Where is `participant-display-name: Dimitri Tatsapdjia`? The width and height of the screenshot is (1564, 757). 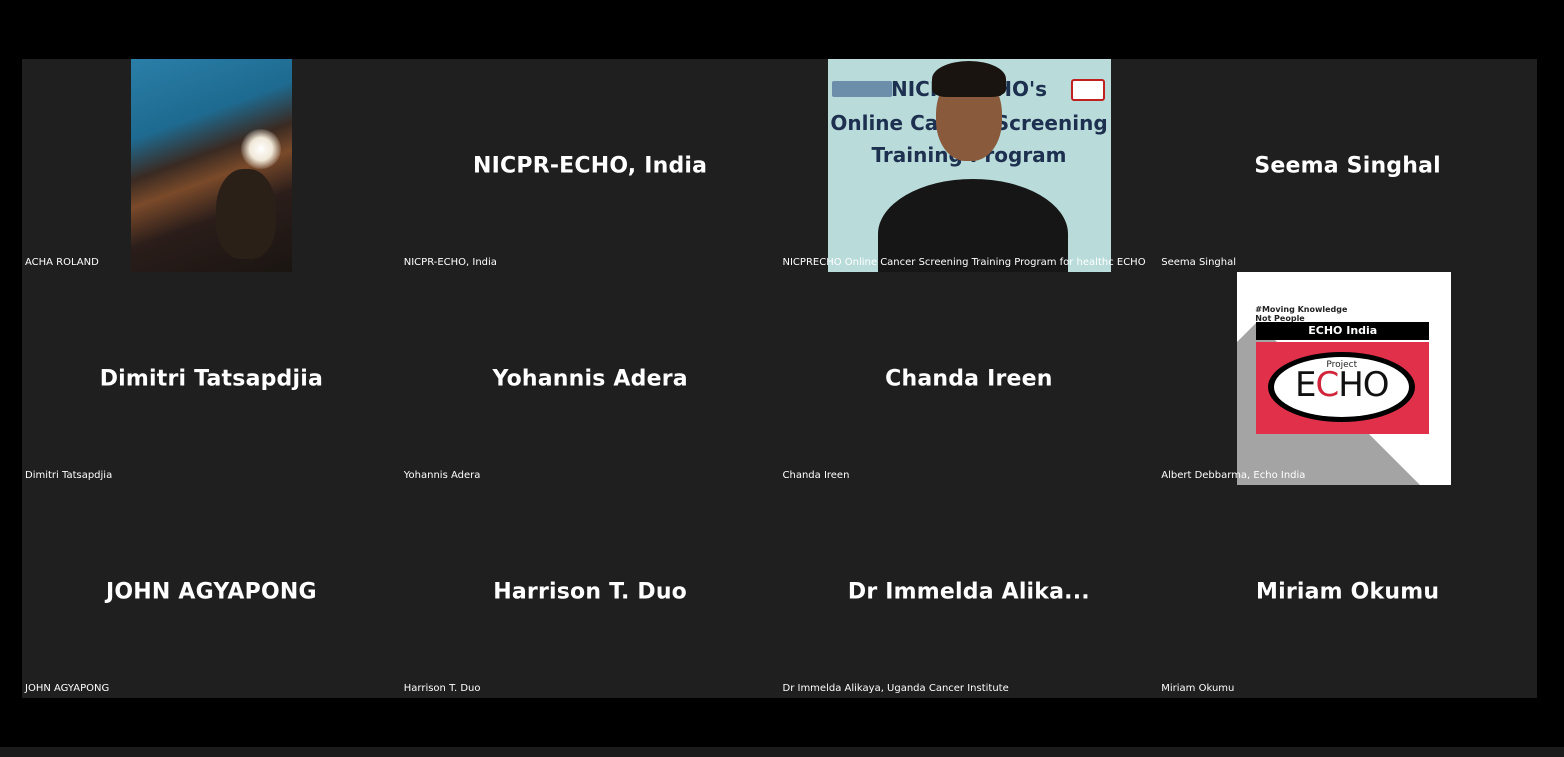
participant-display-name: Dimitri Tatsapdjia is located at coordinates (211, 378).